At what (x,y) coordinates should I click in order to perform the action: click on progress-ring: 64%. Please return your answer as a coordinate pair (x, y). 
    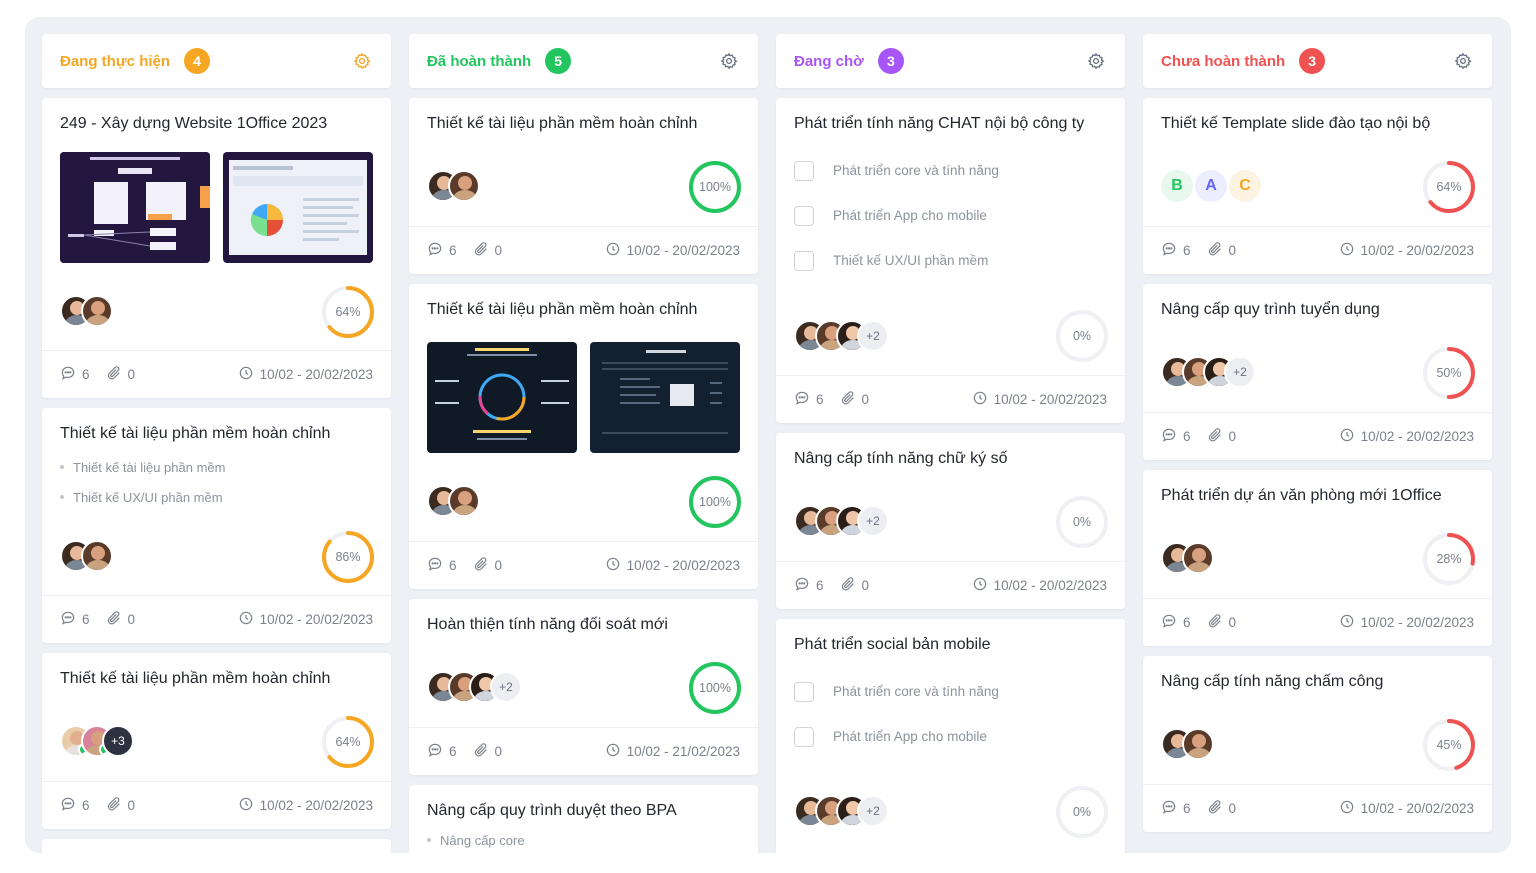
    Looking at the image, I should click on (348, 742).